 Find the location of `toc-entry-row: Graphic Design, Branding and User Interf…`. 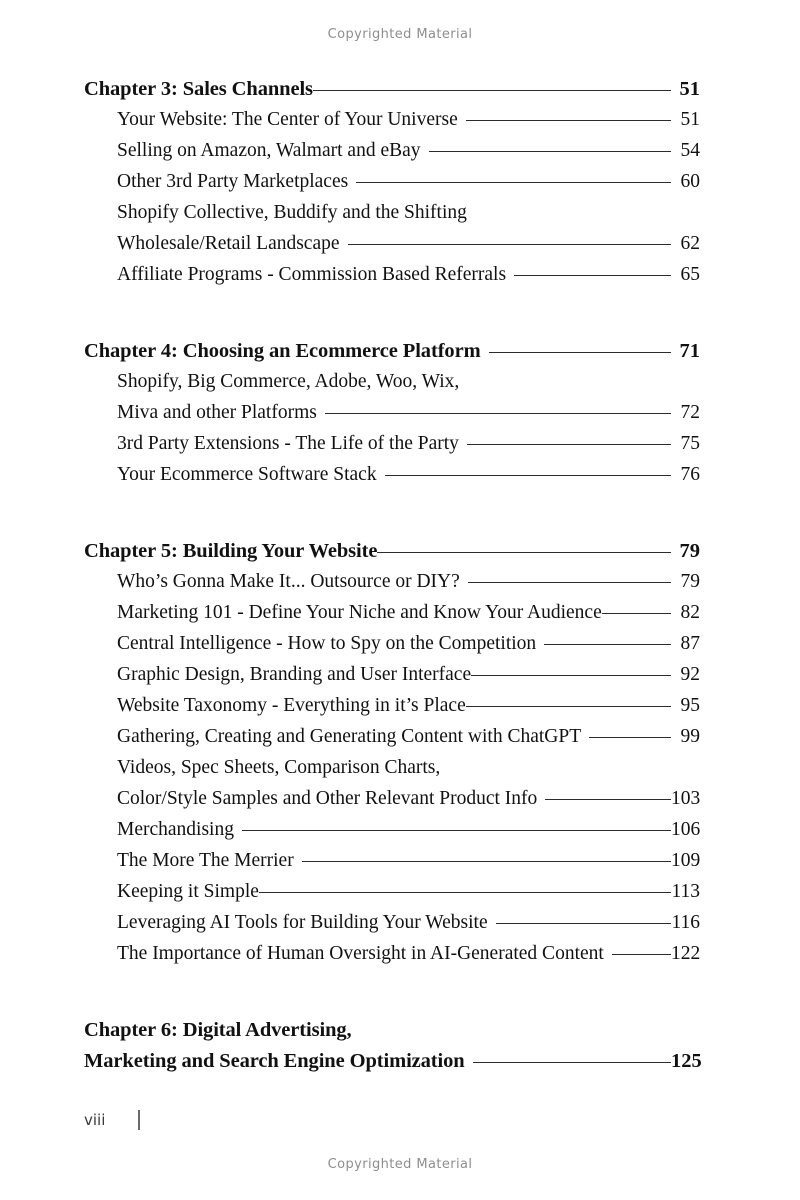

toc-entry-row: Graphic Design, Branding and User Interf… is located at coordinates (392, 675).